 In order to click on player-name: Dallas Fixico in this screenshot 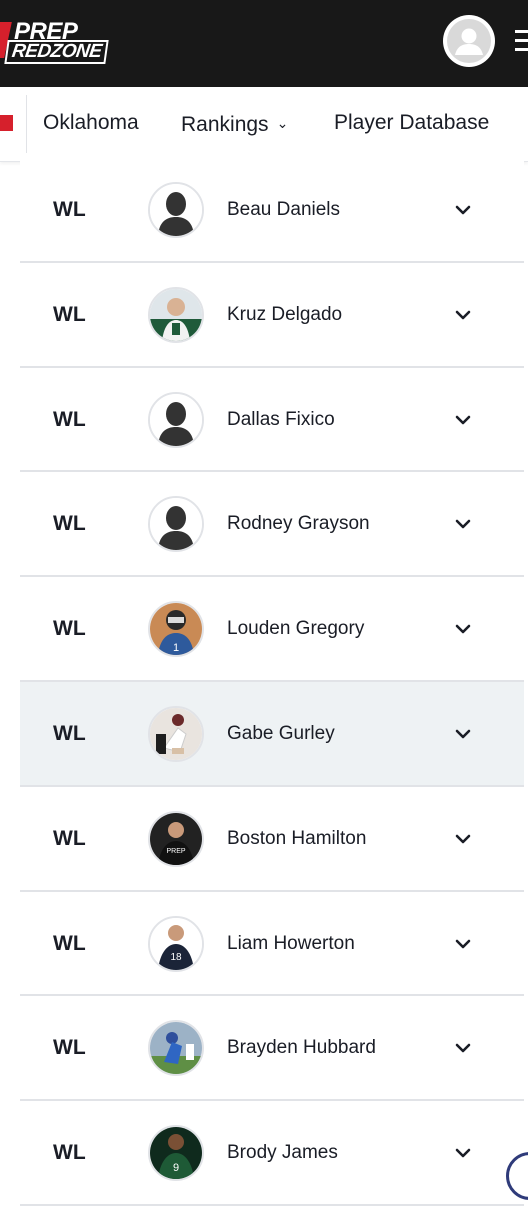, I will do `click(281, 420)`.